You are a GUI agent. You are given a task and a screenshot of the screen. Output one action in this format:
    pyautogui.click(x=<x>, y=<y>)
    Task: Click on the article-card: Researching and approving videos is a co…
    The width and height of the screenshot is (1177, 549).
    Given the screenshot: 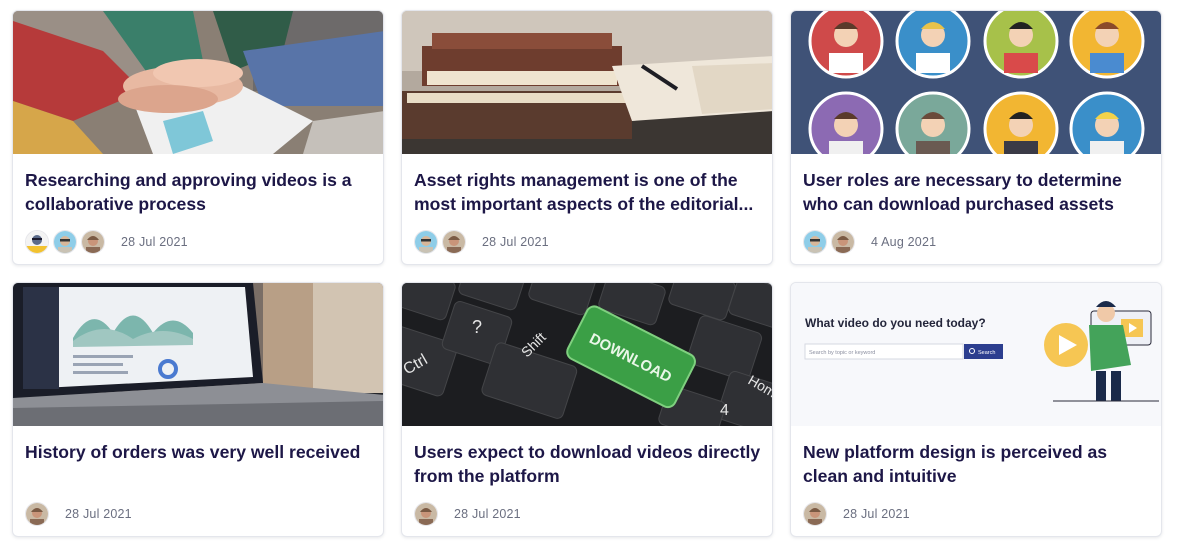 What is the action you would take?
    pyautogui.click(x=198, y=137)
    